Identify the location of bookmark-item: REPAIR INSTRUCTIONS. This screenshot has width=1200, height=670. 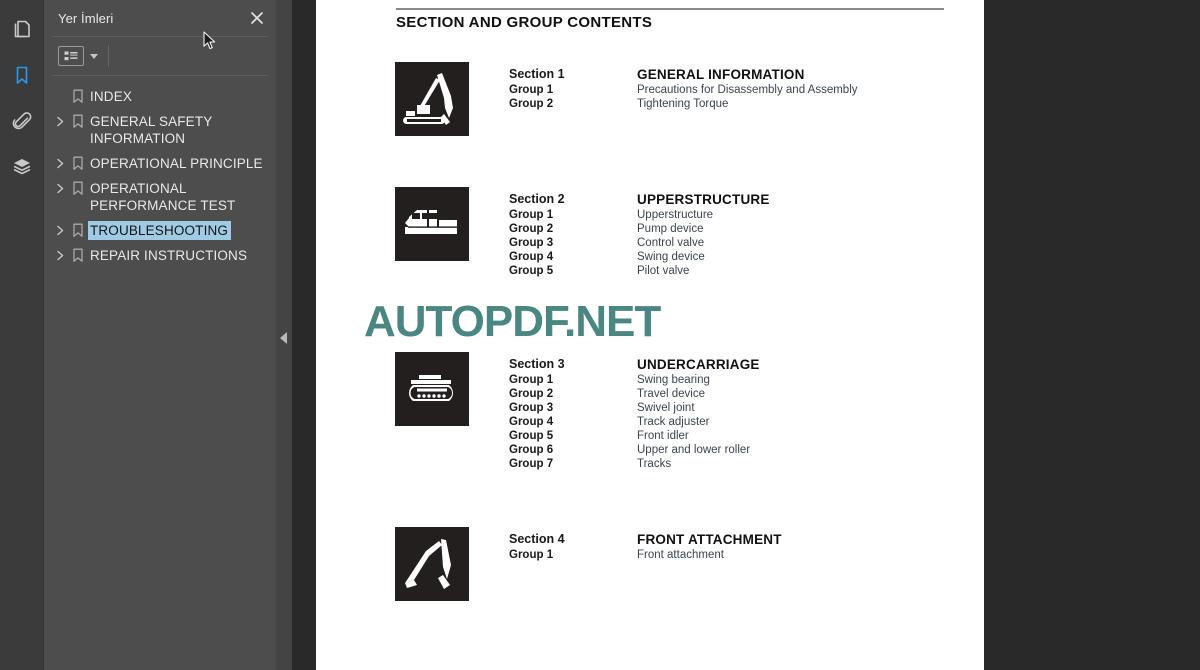
(160, 255).